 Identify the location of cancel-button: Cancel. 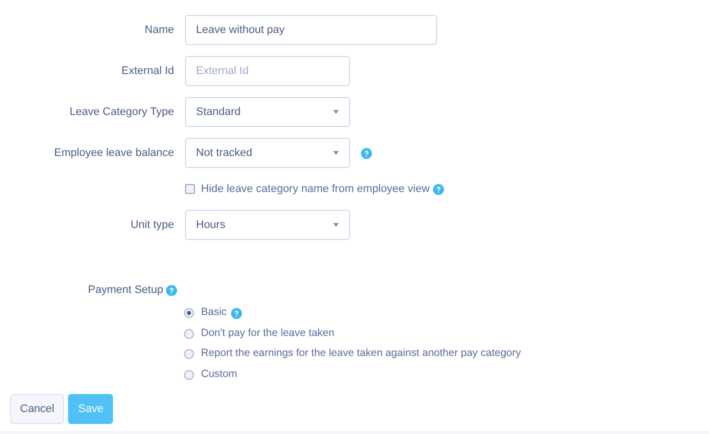
(37, 409).